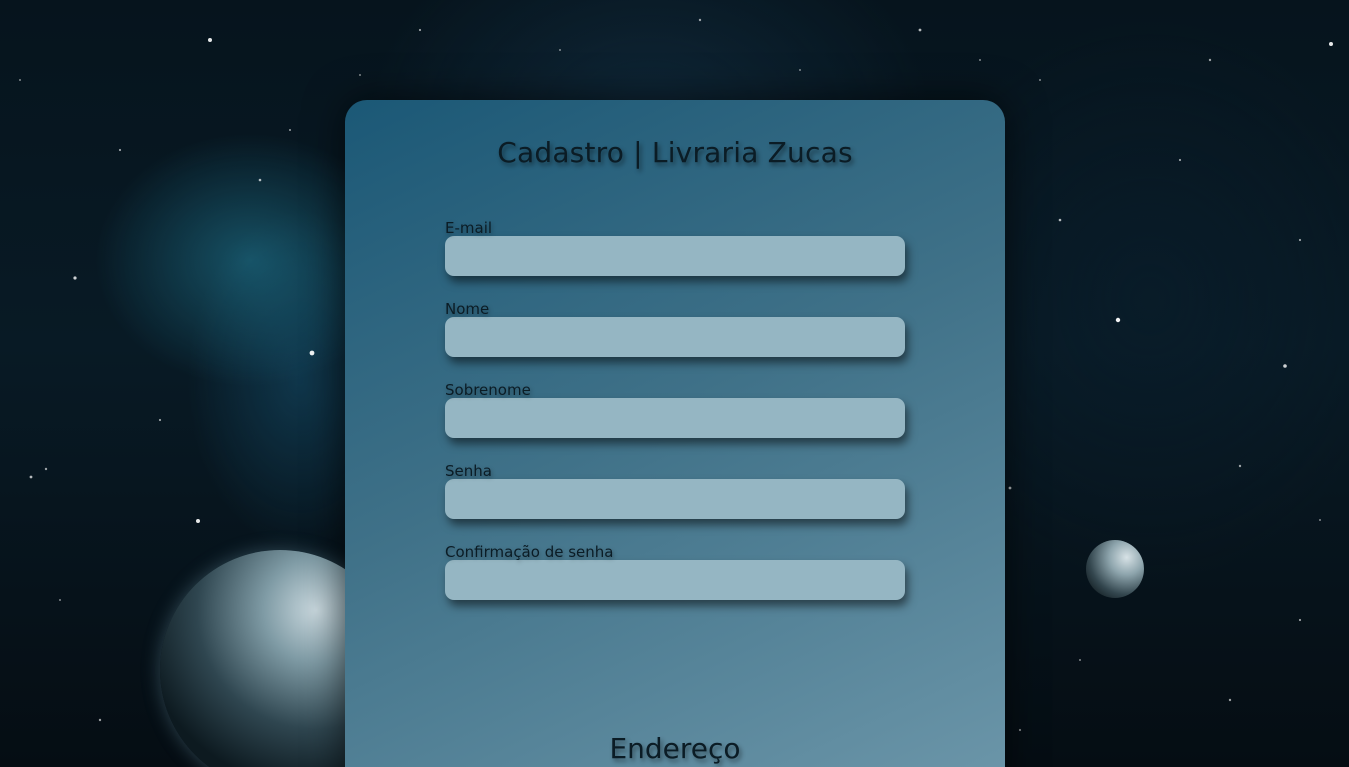 This screenshot has height=767, width=1349. What do you see at coordinates (1115, 569) in the screenshot?
I see `planet-right-image` at bounding box center [1115, 569].